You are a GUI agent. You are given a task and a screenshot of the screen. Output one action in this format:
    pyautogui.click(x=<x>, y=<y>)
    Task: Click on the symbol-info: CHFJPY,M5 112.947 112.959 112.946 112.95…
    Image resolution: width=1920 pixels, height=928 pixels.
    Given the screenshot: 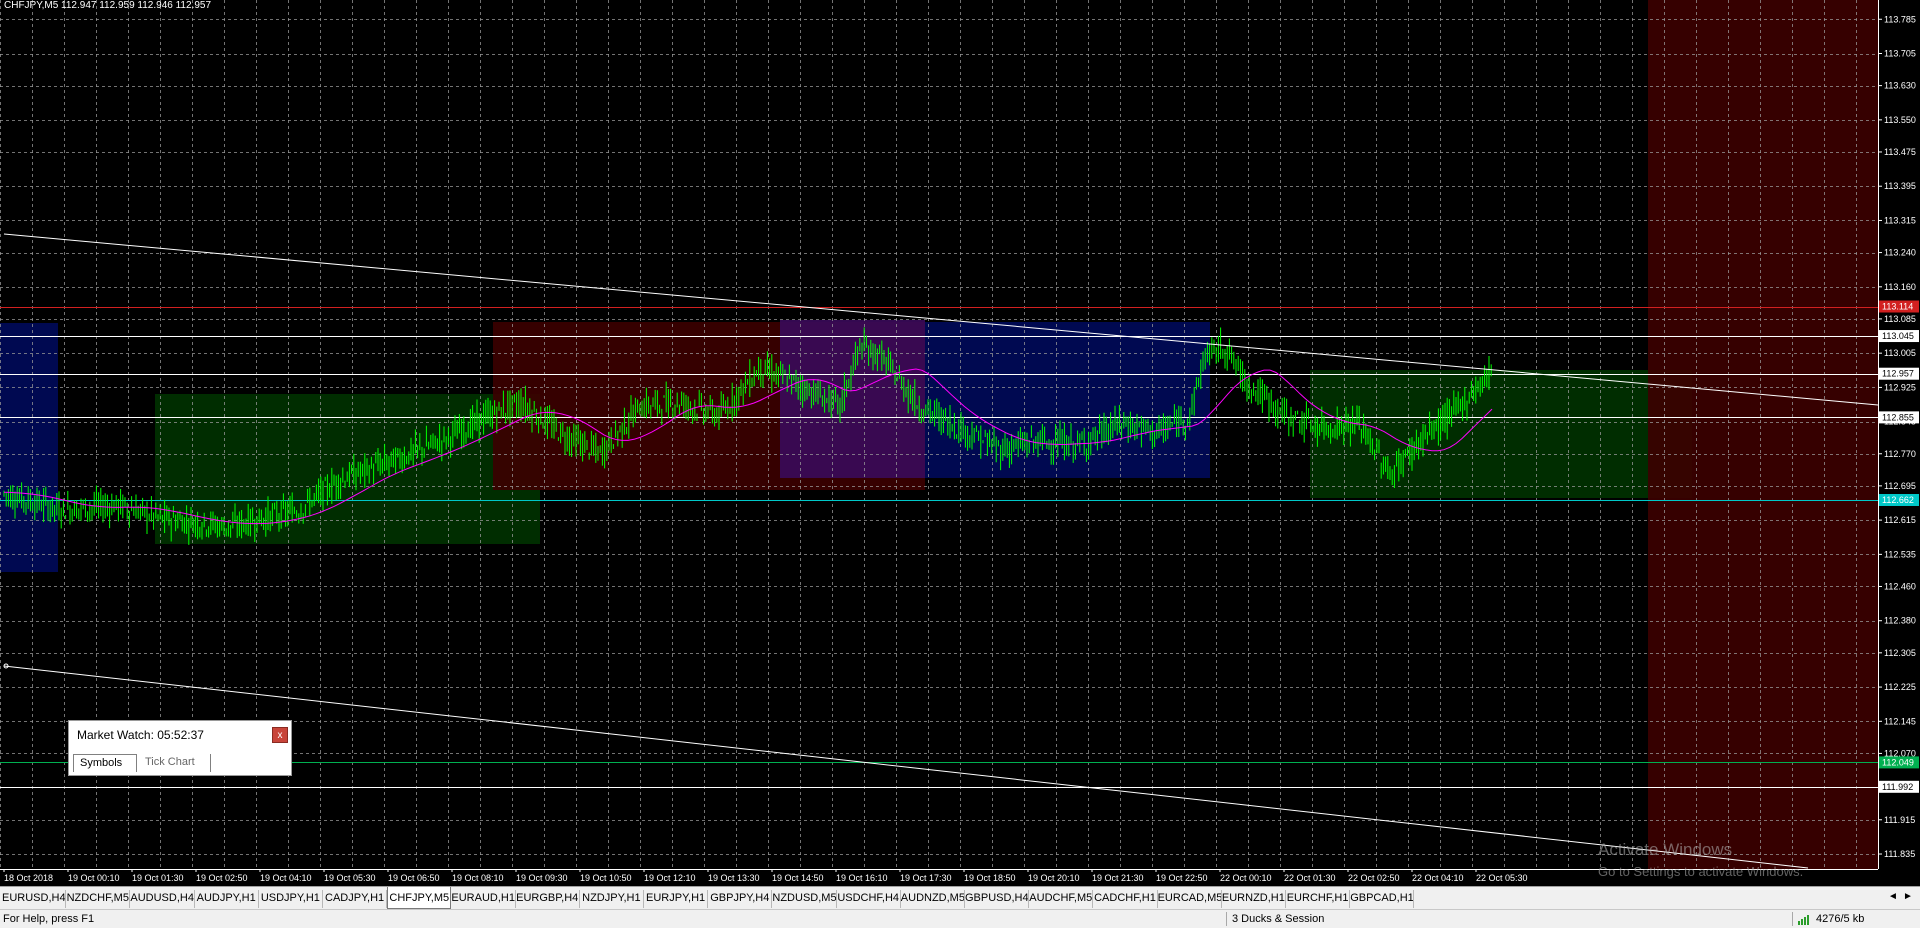 What is the action you would take?
    pyautogui.click(x=108, y=5)
    